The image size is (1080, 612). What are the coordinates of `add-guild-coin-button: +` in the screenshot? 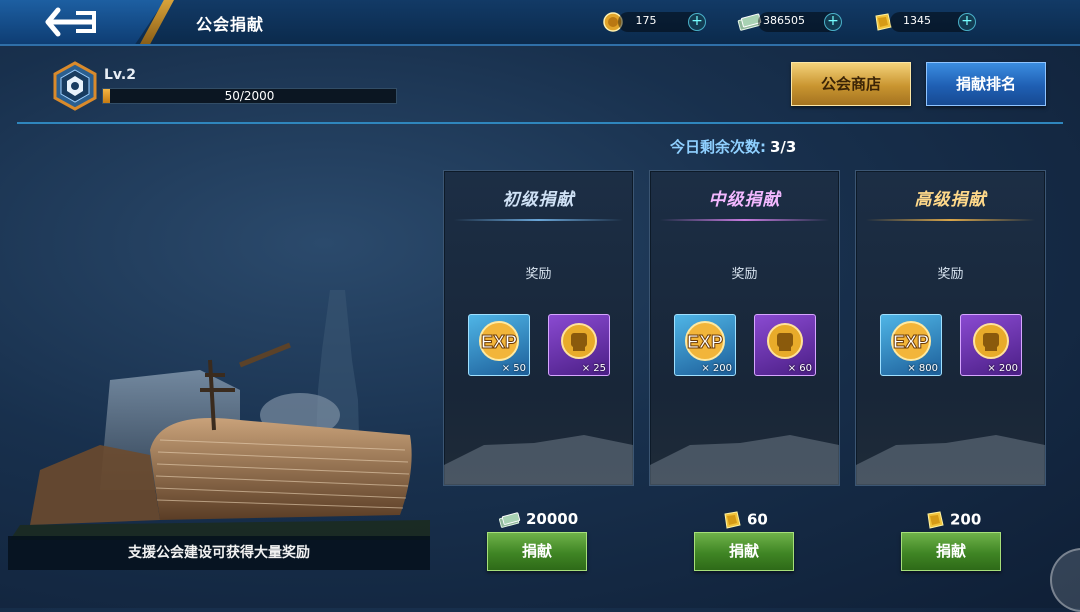 It's located at (697, 22).